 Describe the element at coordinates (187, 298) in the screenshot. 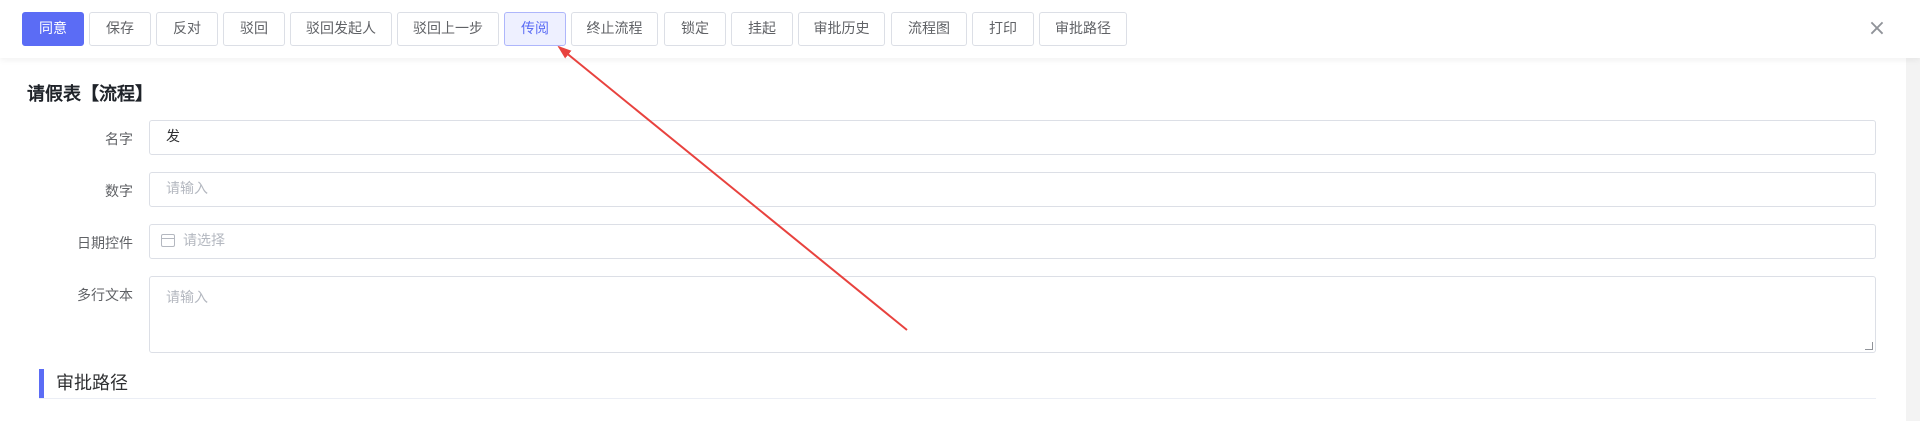

I see `textarea-placeholder: 请输入` at that location.